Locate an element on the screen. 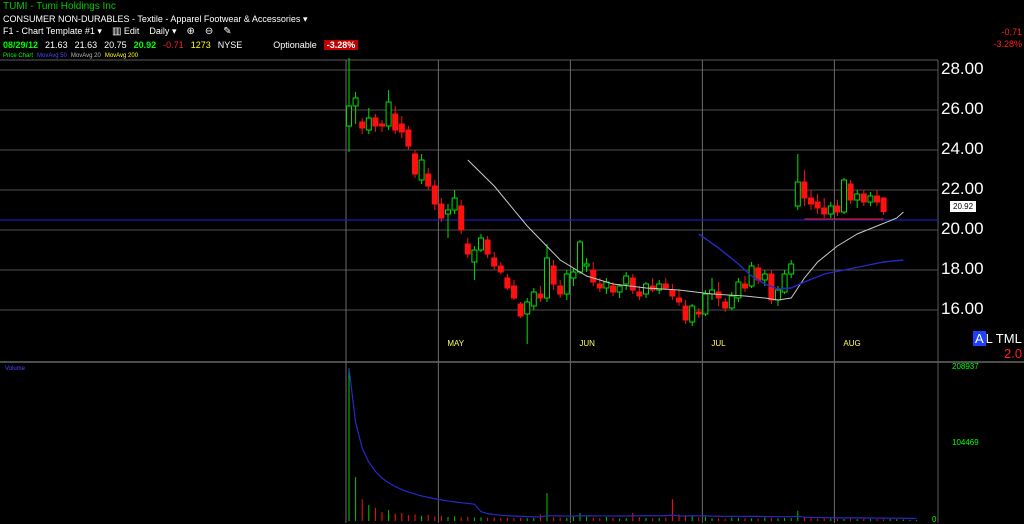 The width and height of the screenshot is (1024, 524). ticker-symbol: TUMI is located at coordinates (15, 6).